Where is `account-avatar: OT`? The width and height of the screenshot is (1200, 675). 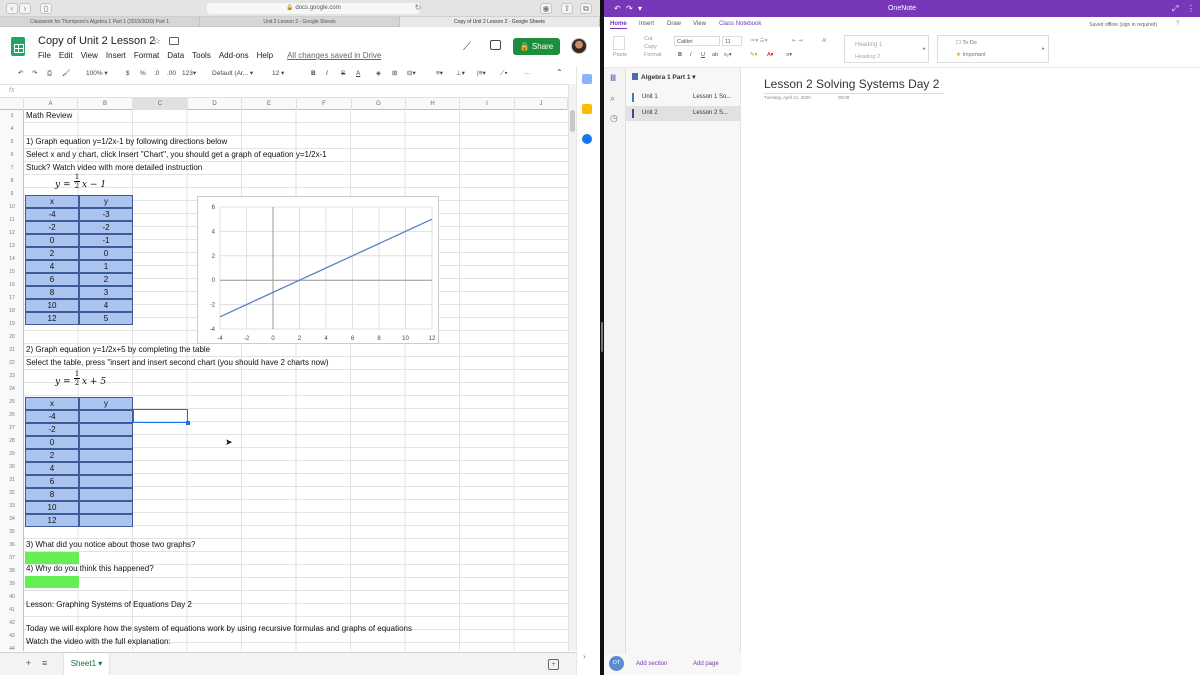
account-avatar: OT is located at coordinates (616, 663).